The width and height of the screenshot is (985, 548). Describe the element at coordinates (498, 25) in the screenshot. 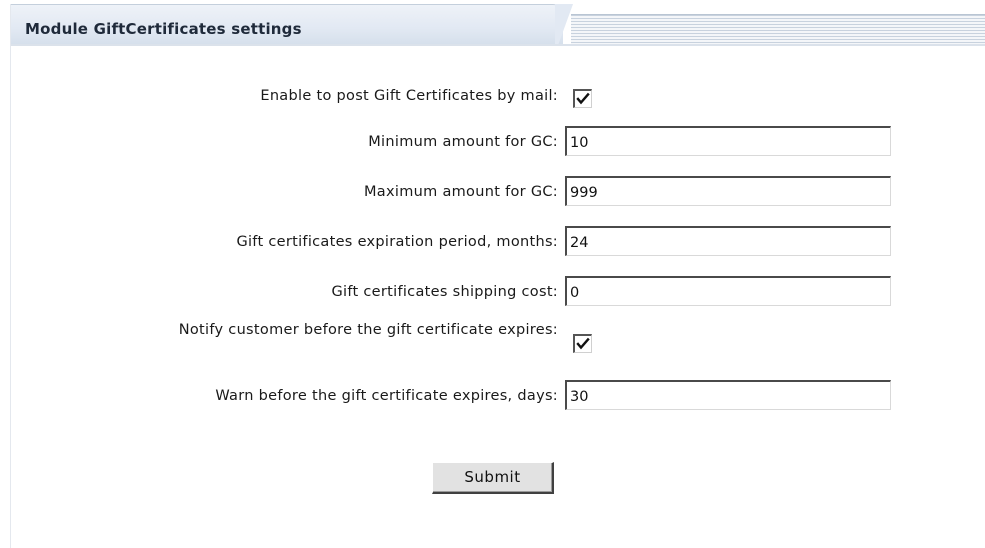

I see `panel-header: Module GiftCertificates settings` at that location.